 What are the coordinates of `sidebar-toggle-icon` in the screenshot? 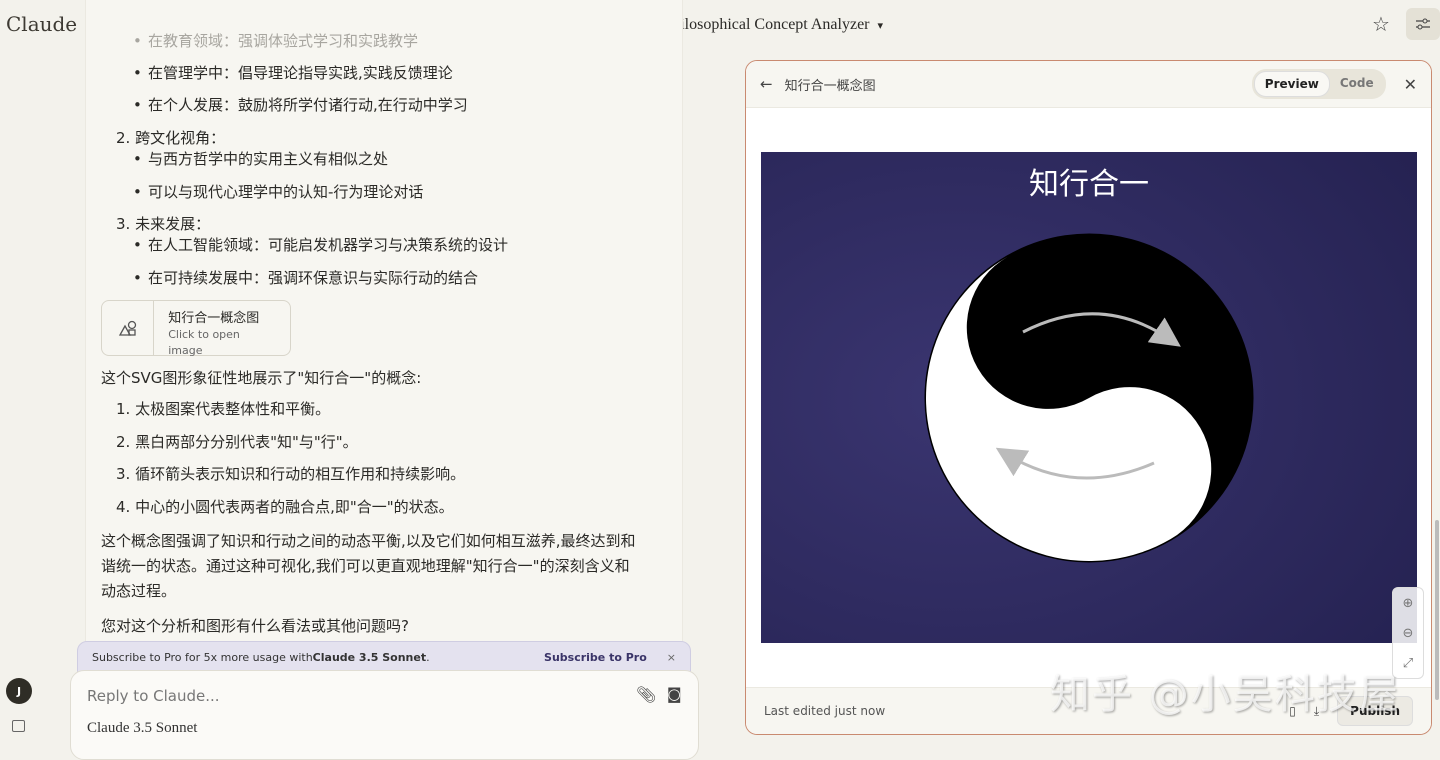 It's located at (18, 726).